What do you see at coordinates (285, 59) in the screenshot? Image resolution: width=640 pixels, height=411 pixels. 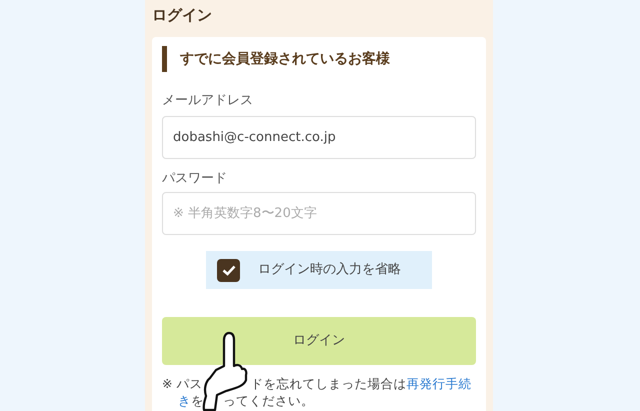 I see `section-heading: すでに会員登録されているお客様` at bounding box center [285, 59].